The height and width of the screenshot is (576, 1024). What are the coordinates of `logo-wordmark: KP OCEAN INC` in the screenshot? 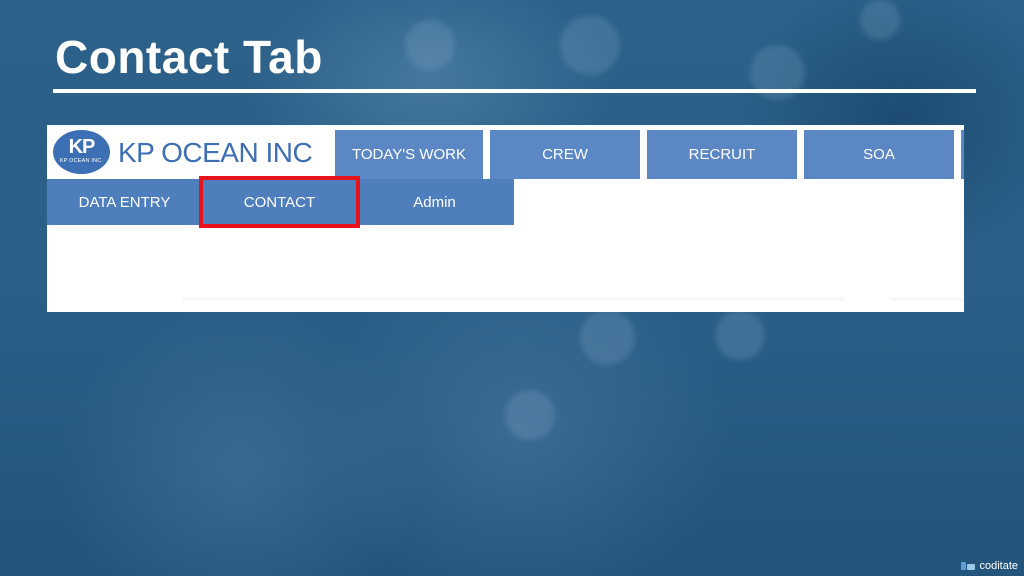 It's located at (215, 152).